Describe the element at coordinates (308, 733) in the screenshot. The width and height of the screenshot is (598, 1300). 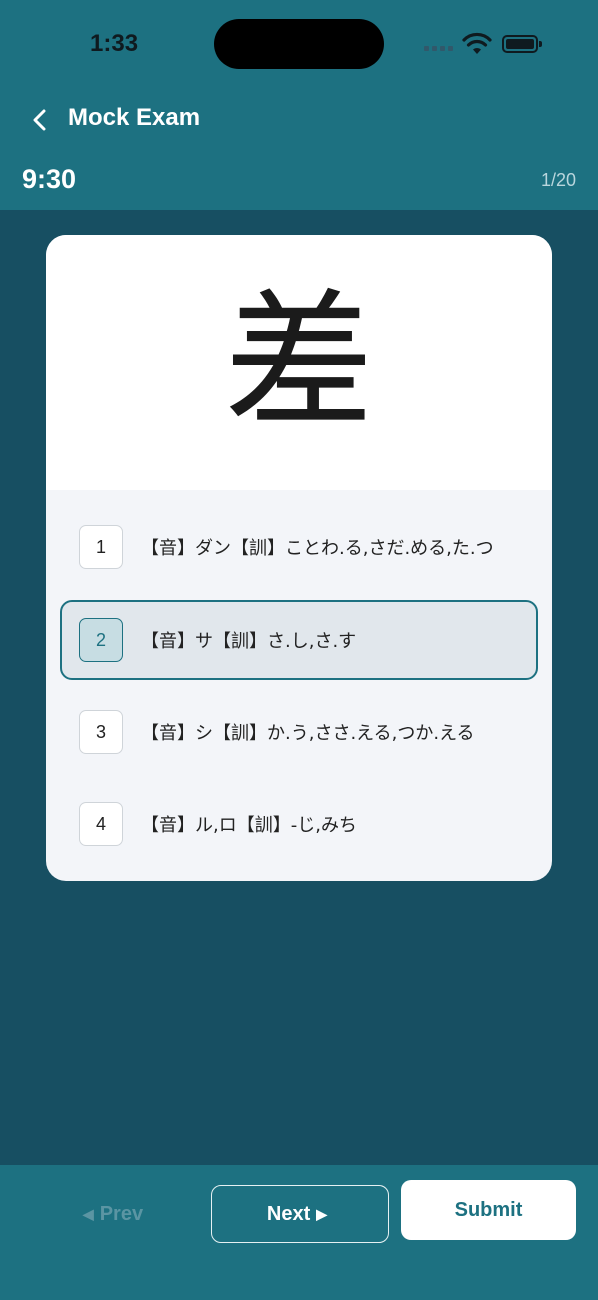
I see `option-text: 【音】シ【訓】か.う,ささ.える,つか.える` at that location.